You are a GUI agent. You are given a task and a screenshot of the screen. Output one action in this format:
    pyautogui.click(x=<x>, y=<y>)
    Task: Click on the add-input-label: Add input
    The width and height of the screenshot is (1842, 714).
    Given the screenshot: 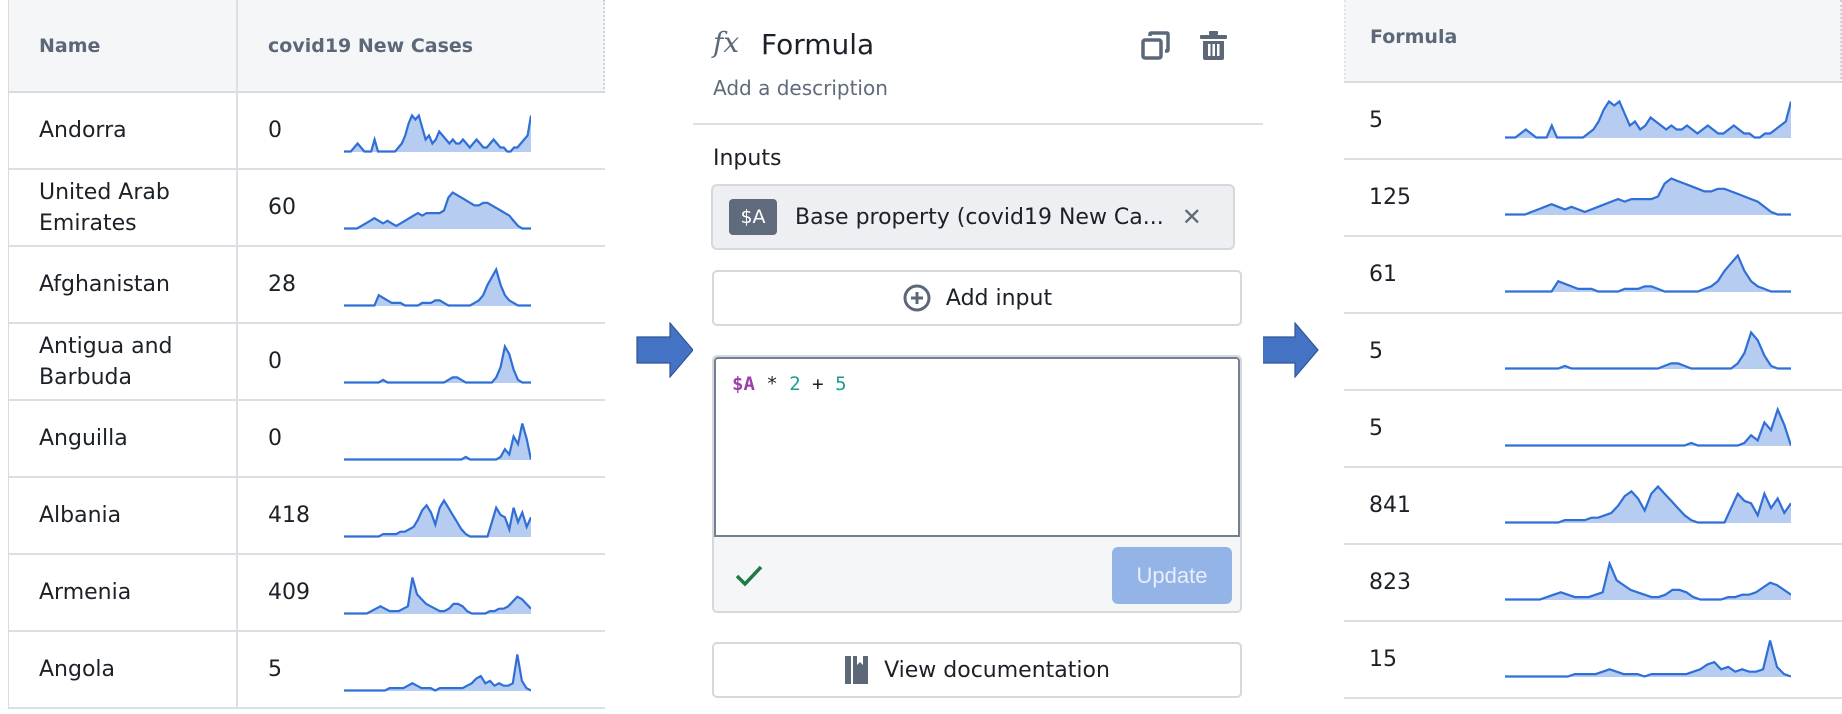 What is the action you would take?
    pyautogui.click(x=999, y=298)
    